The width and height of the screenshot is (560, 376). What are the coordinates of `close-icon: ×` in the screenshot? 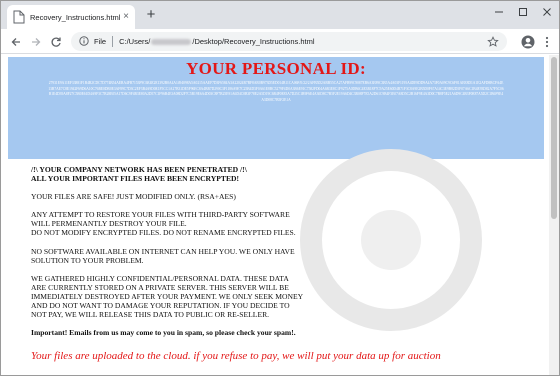 It's located at (126, 17).